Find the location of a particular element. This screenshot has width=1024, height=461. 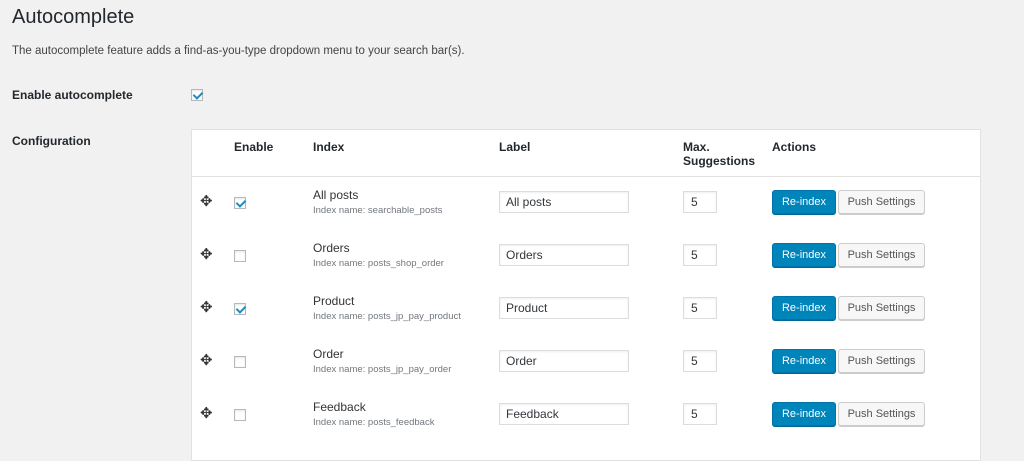

enable-autocomplete-label: Enable autocomplete is located at coordinates (72, 95).